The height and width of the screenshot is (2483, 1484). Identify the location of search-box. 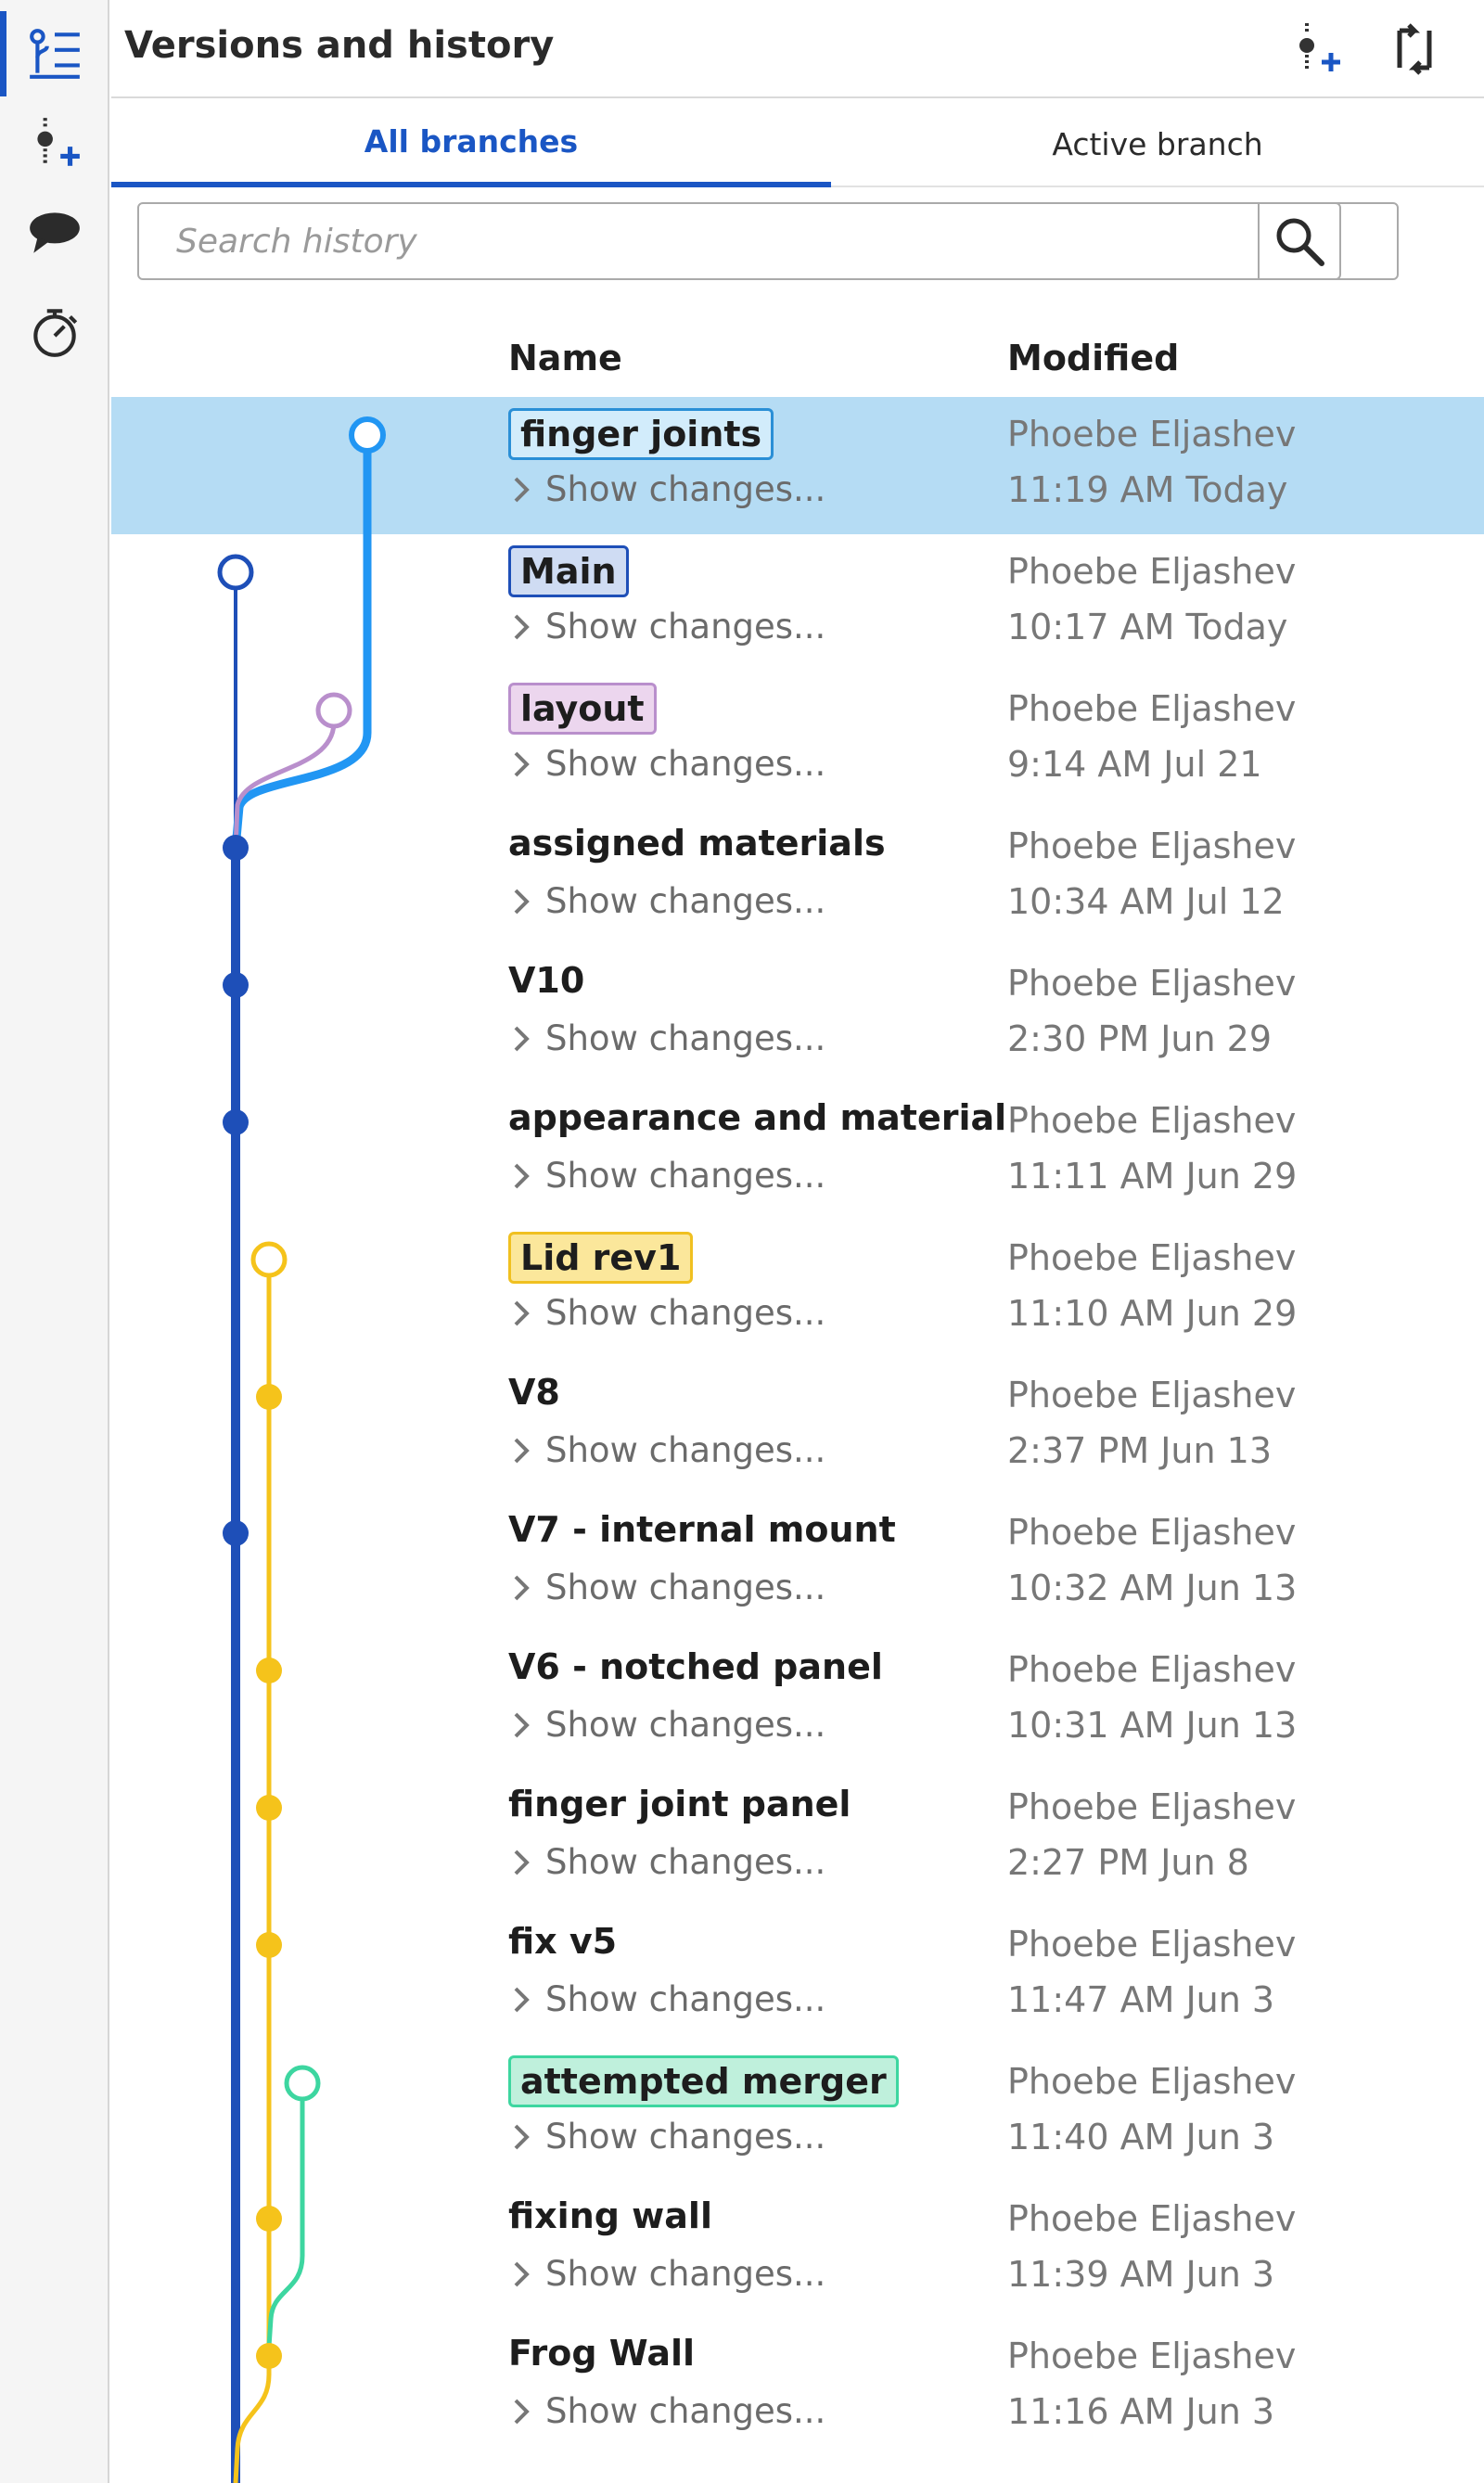
(768, 241).